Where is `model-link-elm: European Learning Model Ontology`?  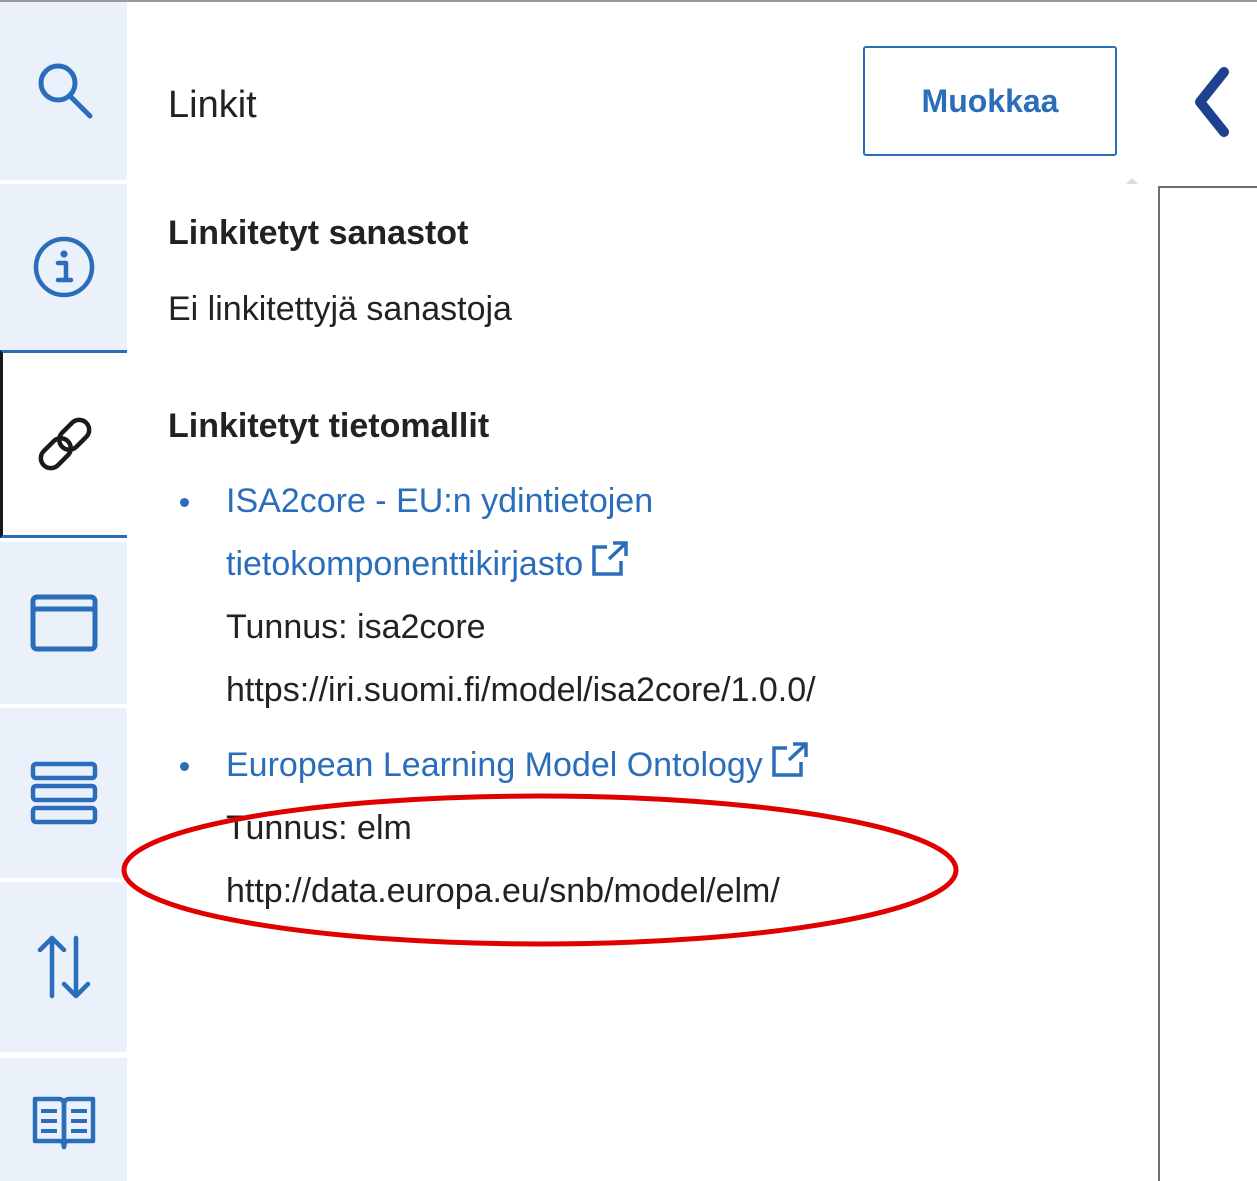 model-link-elm: European Learning Model Ontology is located at coordinates (517, 763).